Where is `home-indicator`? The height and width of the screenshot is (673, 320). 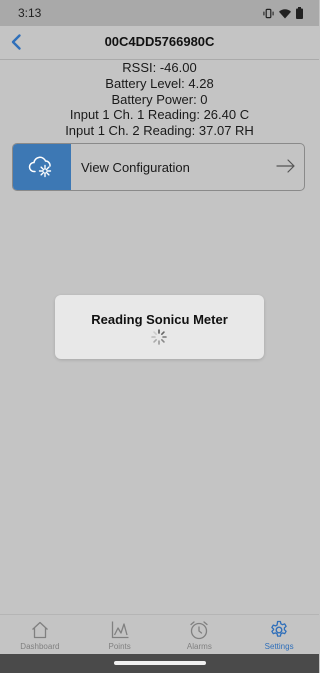
home-indicator is located at coordinates (160, 663).